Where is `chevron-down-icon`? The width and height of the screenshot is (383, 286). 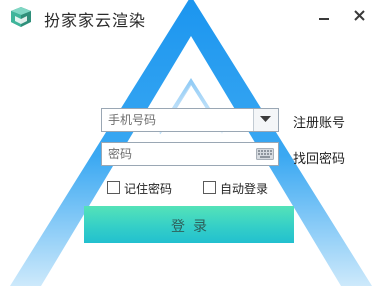 chevron-down-icon is located at coordinates (265, 119).